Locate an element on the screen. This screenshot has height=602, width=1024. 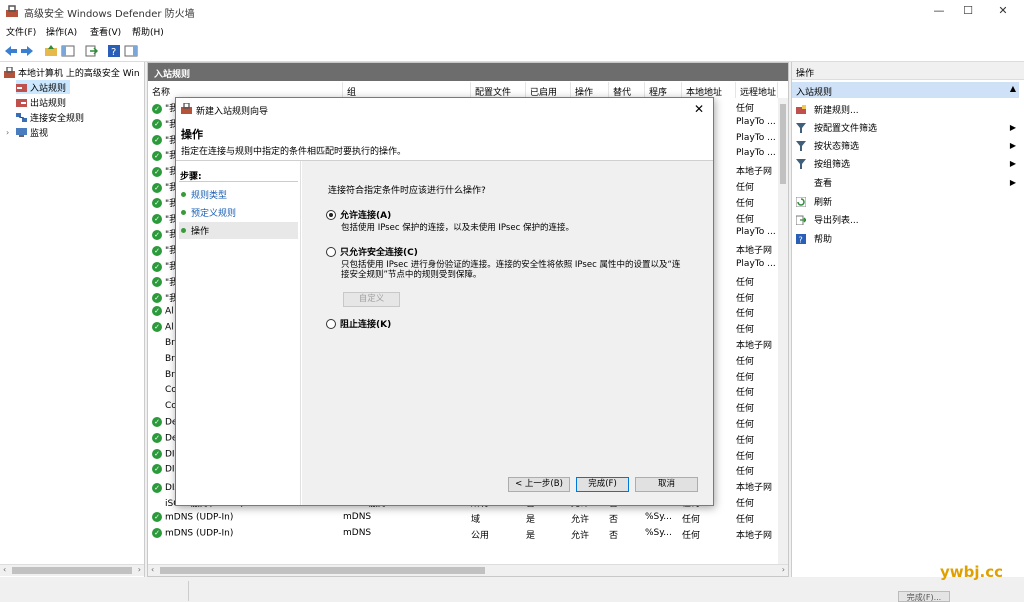
show-hide-tree-icon is located at coordinates (68, 51).